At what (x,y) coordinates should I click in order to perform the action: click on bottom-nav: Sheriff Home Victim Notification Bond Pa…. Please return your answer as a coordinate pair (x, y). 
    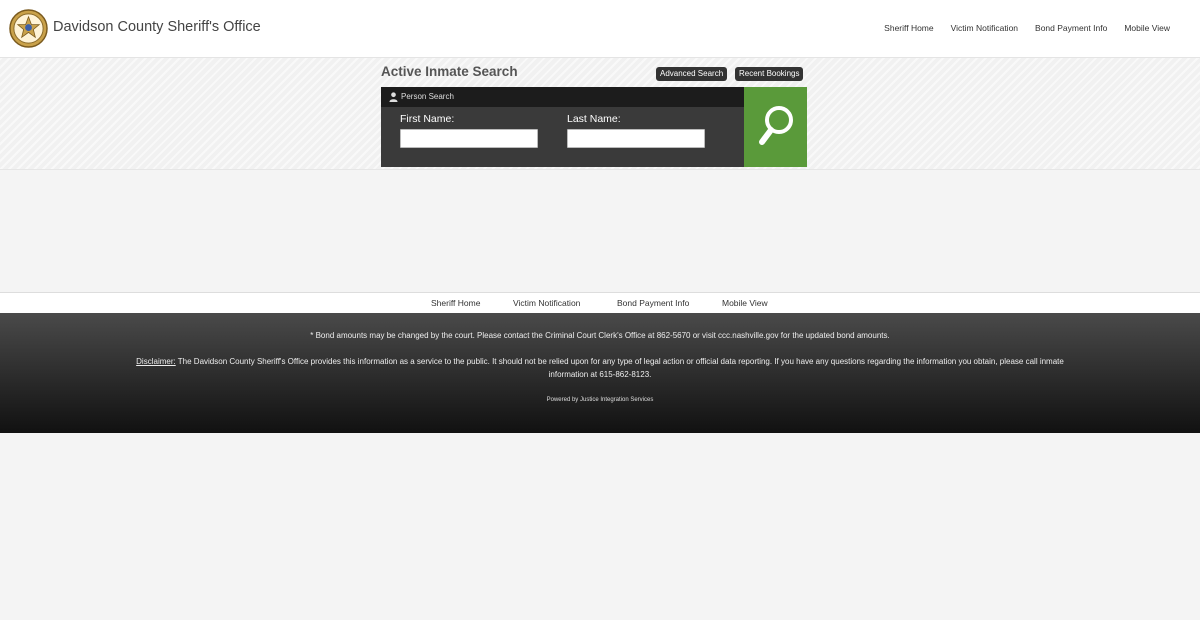
    Looking at the image, I should click on (600, 302).